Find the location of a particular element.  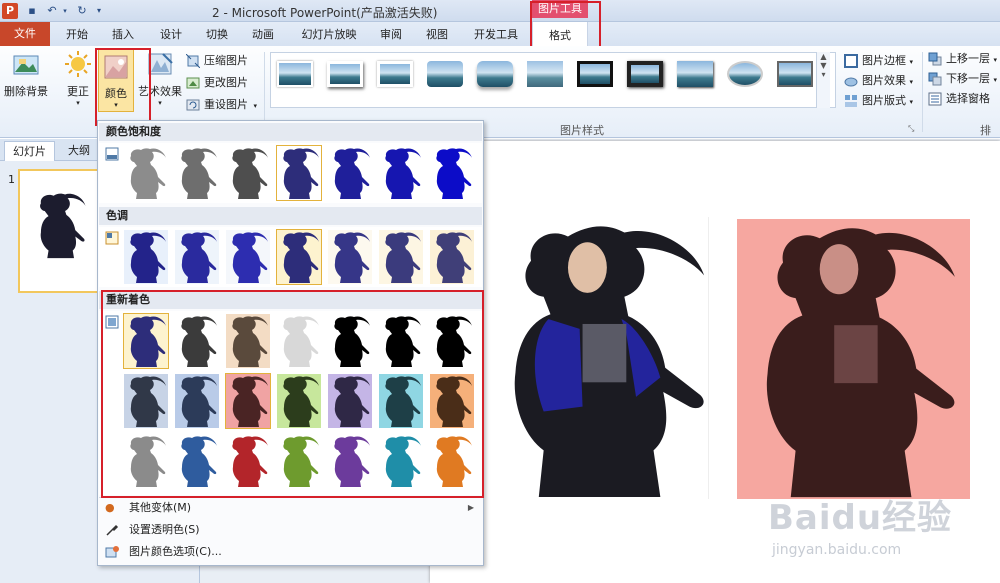

bring-forward-dropdown-icon: ▾ is located at coordinates (995, 60).